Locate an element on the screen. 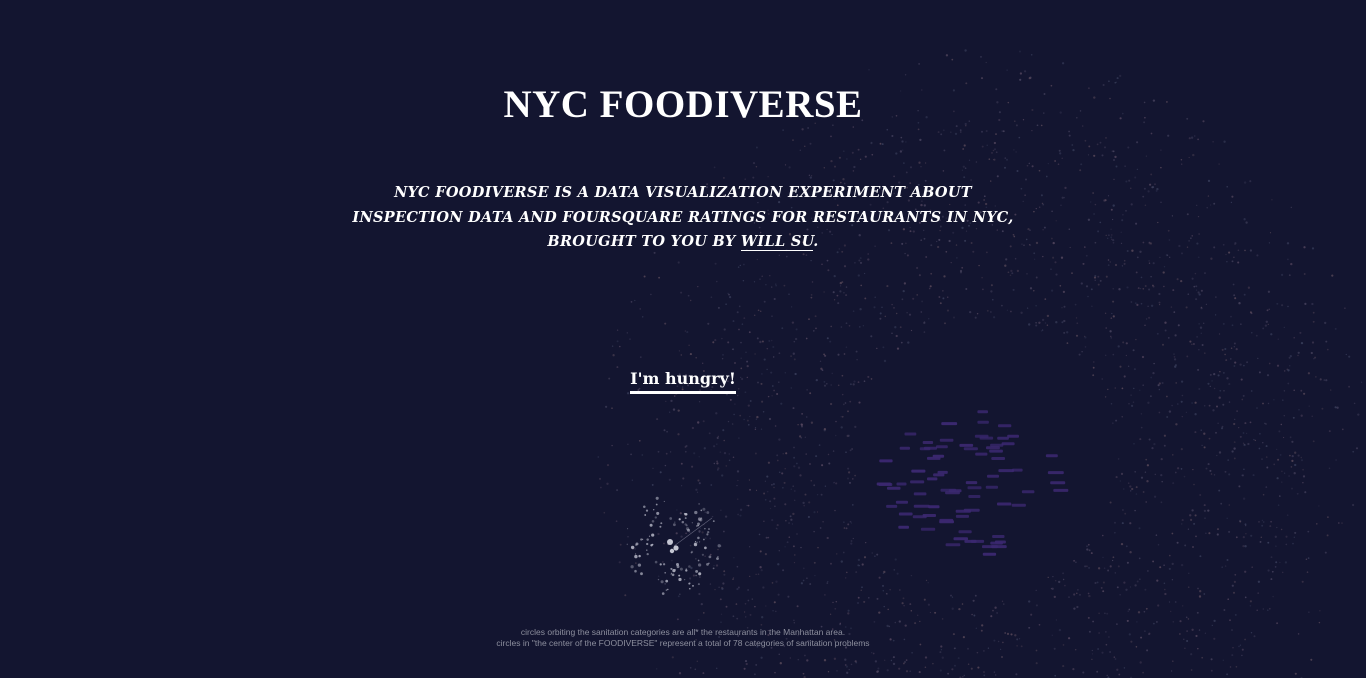 The width and height of the screenshot is (1366, 678). author-link: WILL SU is located at coordinates (777, 242).